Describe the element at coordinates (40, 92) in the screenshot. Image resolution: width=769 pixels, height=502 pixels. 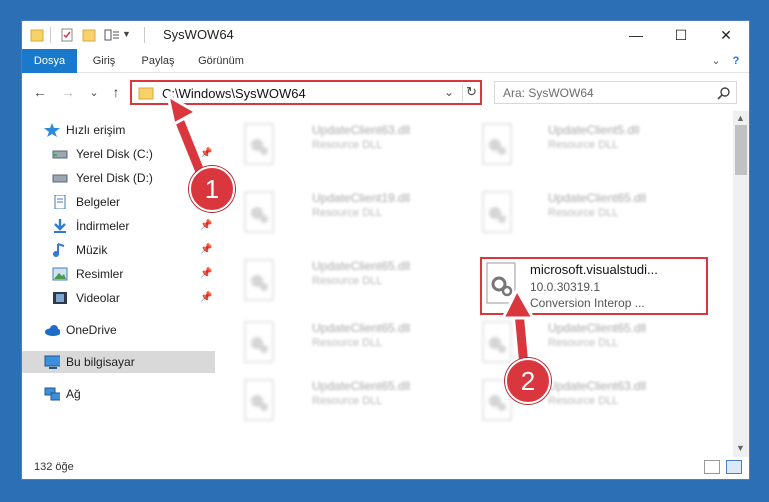
I see `back-button: ←` at that location.